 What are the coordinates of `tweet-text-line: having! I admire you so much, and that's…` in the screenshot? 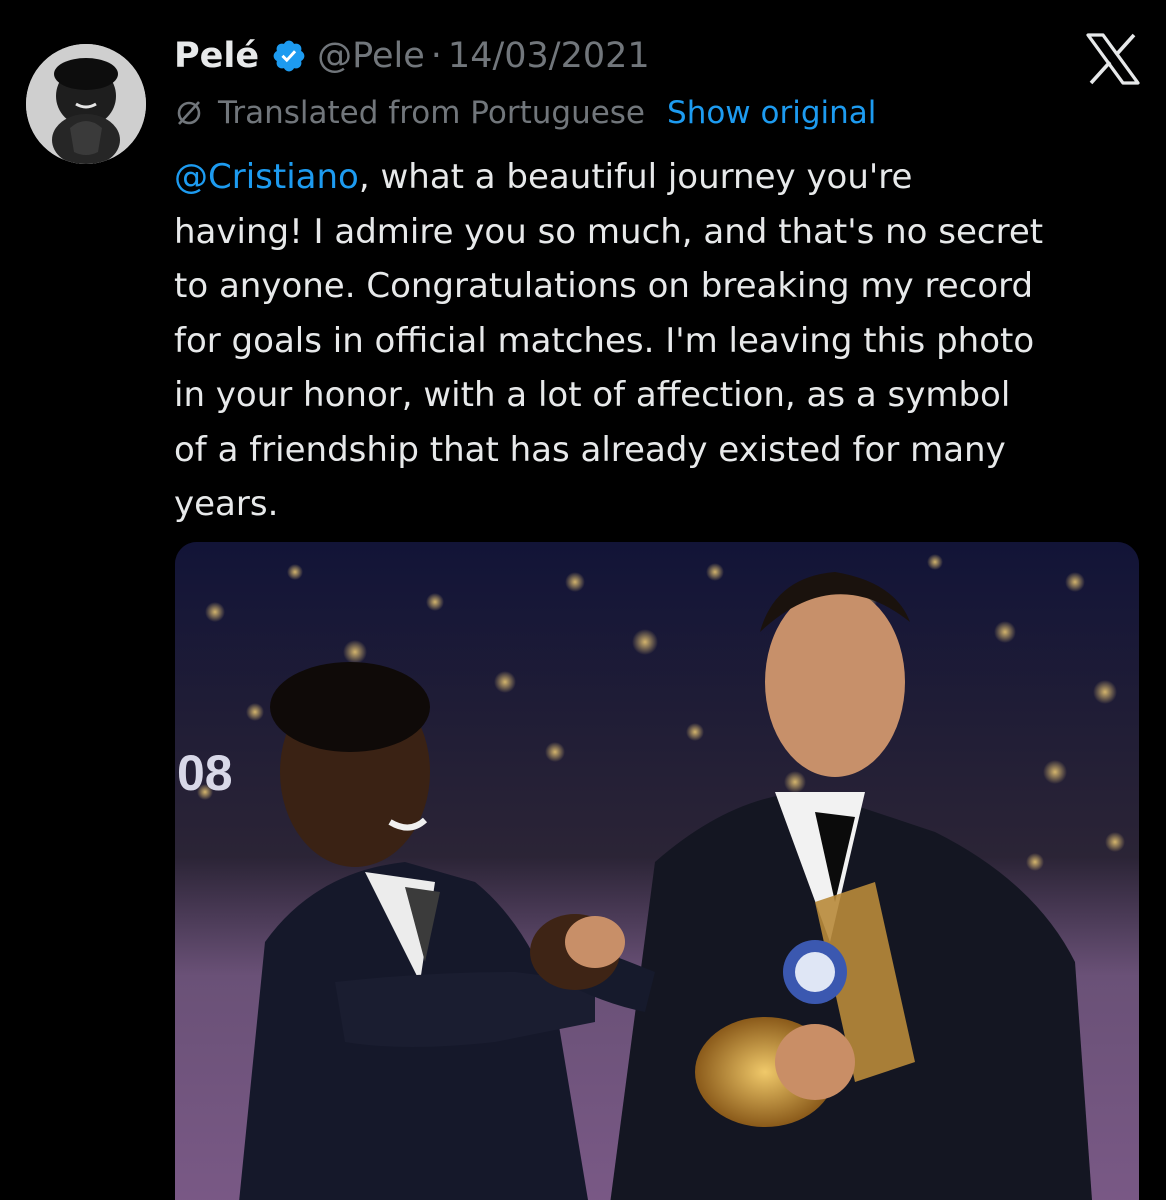 It's located at (609, 231).